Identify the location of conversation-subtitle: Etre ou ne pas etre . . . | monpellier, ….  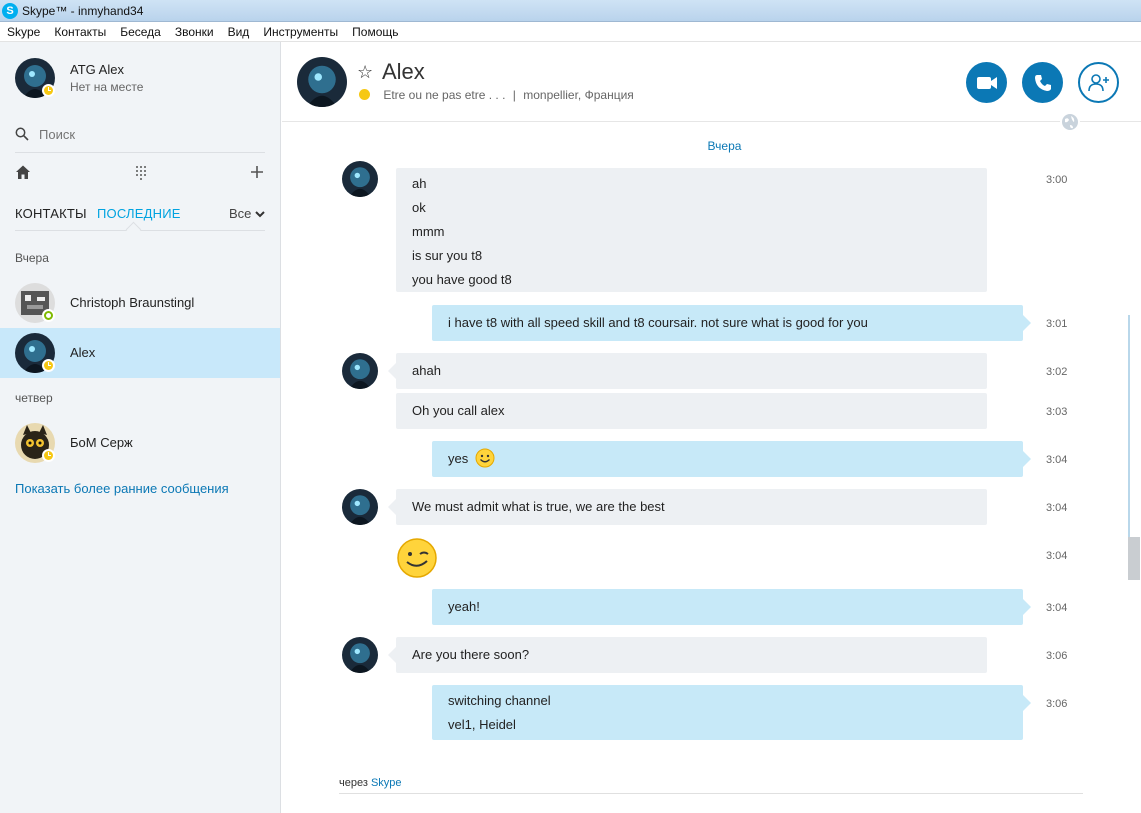
(496, 95).